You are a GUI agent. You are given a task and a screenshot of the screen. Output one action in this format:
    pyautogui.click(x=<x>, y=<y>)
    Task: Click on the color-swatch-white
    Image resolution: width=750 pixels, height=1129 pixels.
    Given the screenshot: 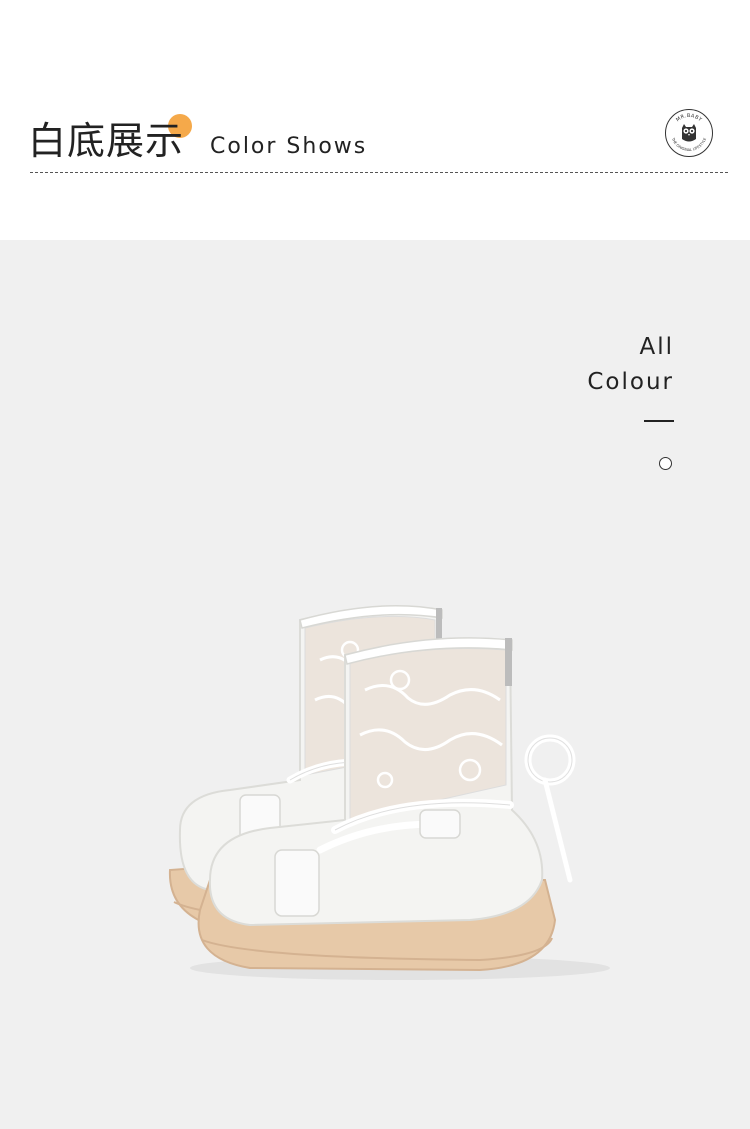 What is the action you would take?
    pyautogui.click(x=665, y=463)
    